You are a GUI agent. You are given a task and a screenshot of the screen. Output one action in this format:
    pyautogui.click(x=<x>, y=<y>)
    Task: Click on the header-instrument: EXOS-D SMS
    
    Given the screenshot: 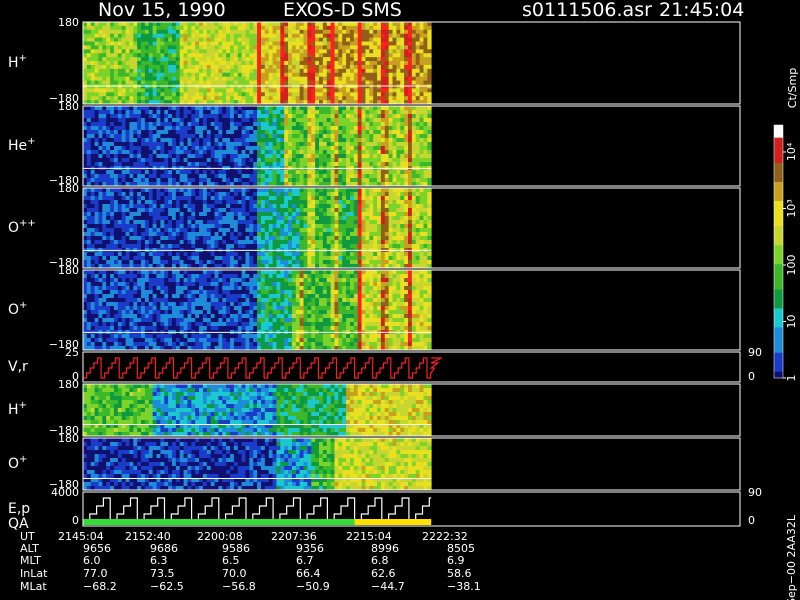 What is the action you would take?
    pyautogui.click(x=342, y=10)
    